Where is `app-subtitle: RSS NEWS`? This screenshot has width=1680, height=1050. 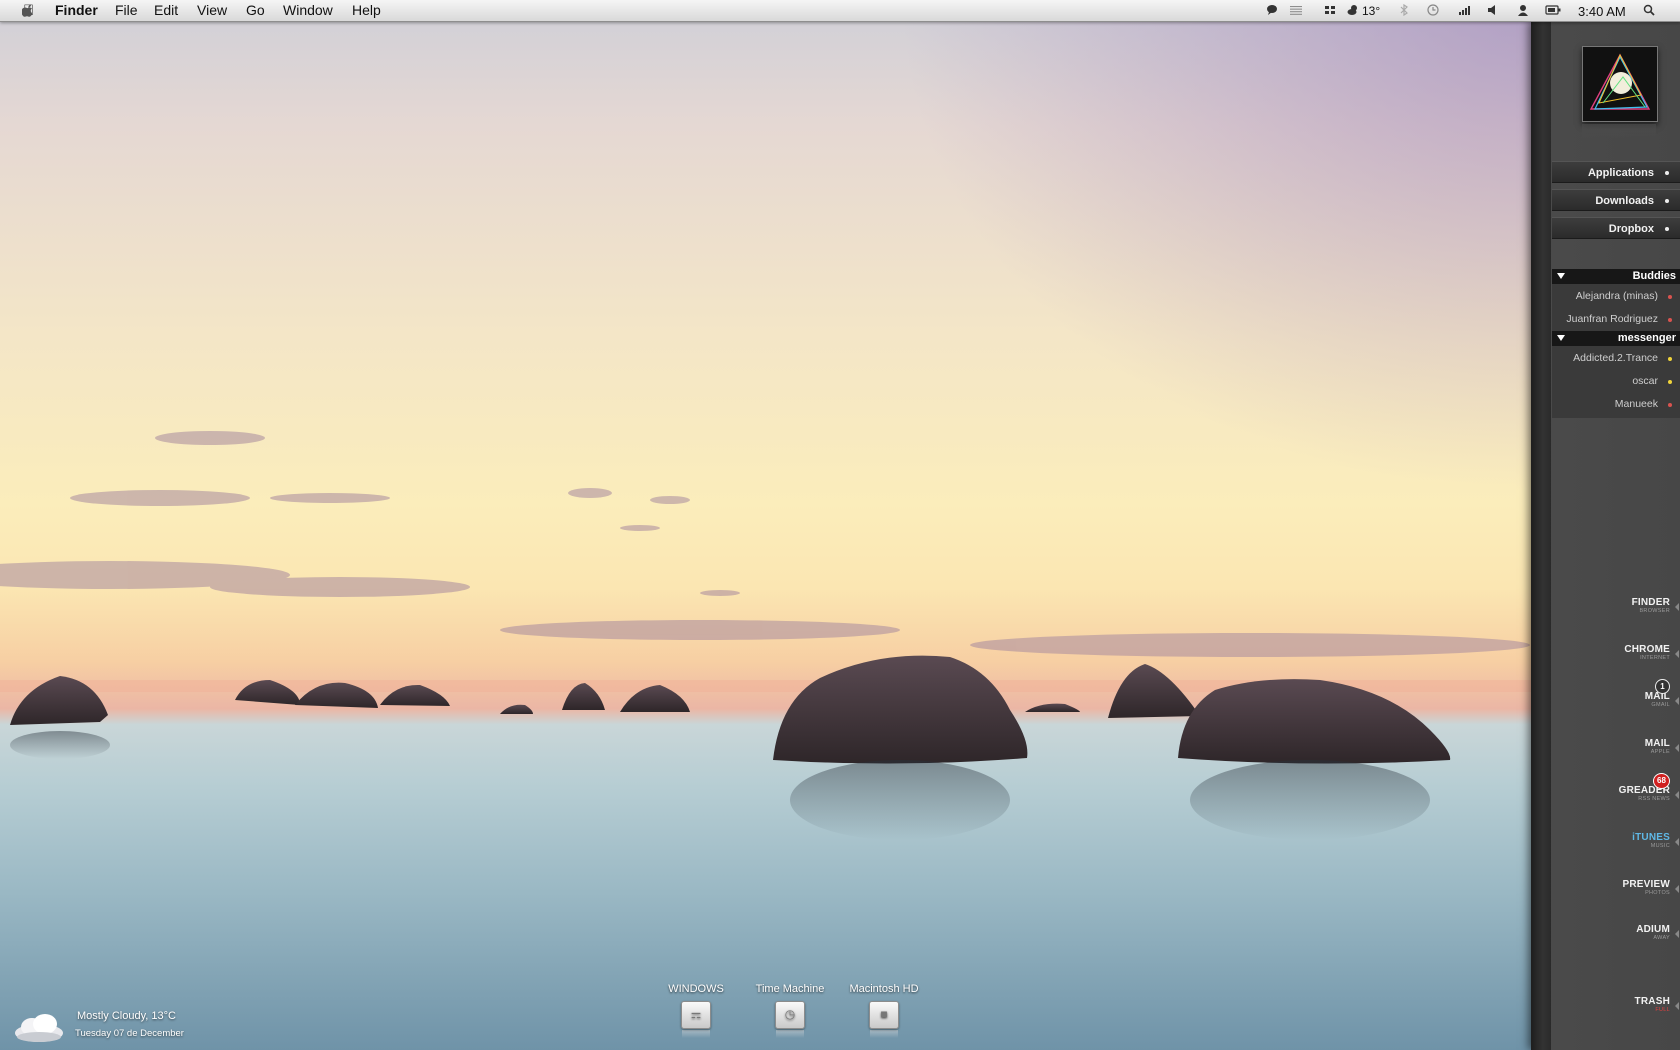 app-subtitle: RSS NEWS is located at coordinates (1654, 799).